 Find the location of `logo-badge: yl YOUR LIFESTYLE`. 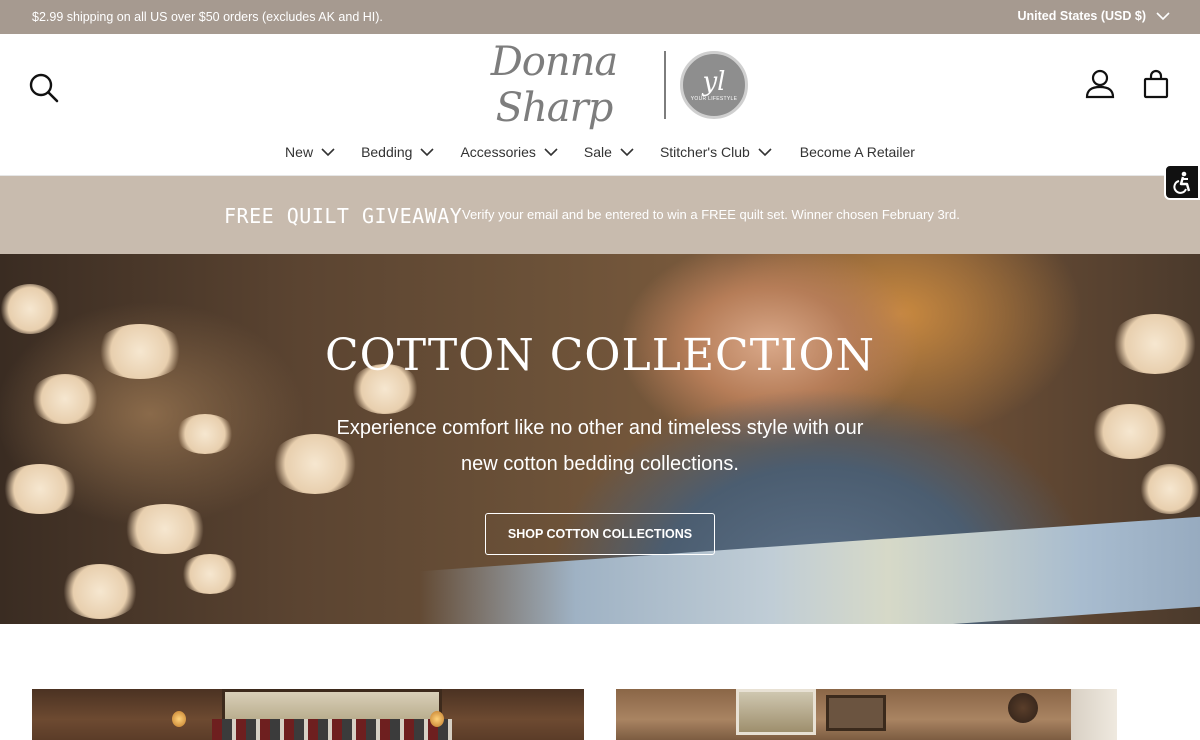

logo-badge: yl YOUR LIFESTYLE is located at coordinates (714, 85).